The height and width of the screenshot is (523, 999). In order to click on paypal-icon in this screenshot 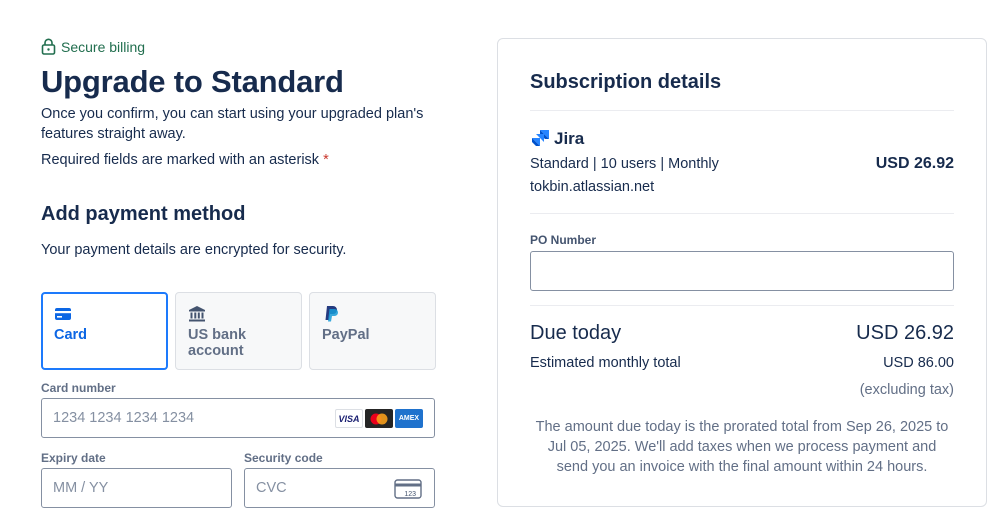, I will do `click(331, 314)`.